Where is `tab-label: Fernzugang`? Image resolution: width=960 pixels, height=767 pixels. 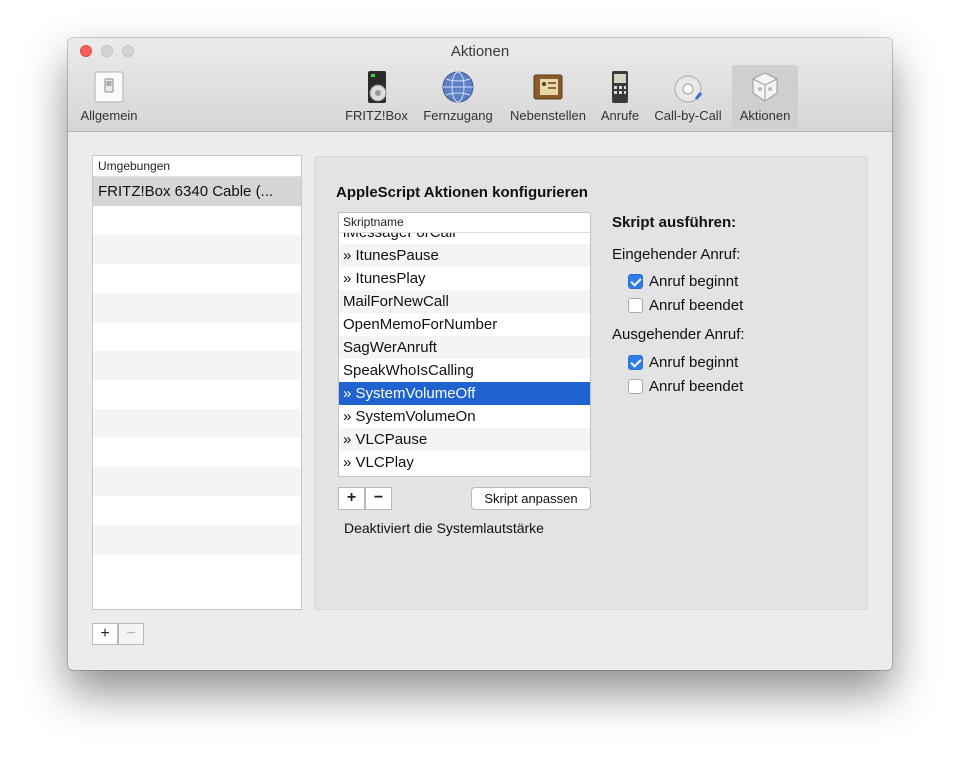 tab-label: Fernzugang is located at coordinates (458, 115).